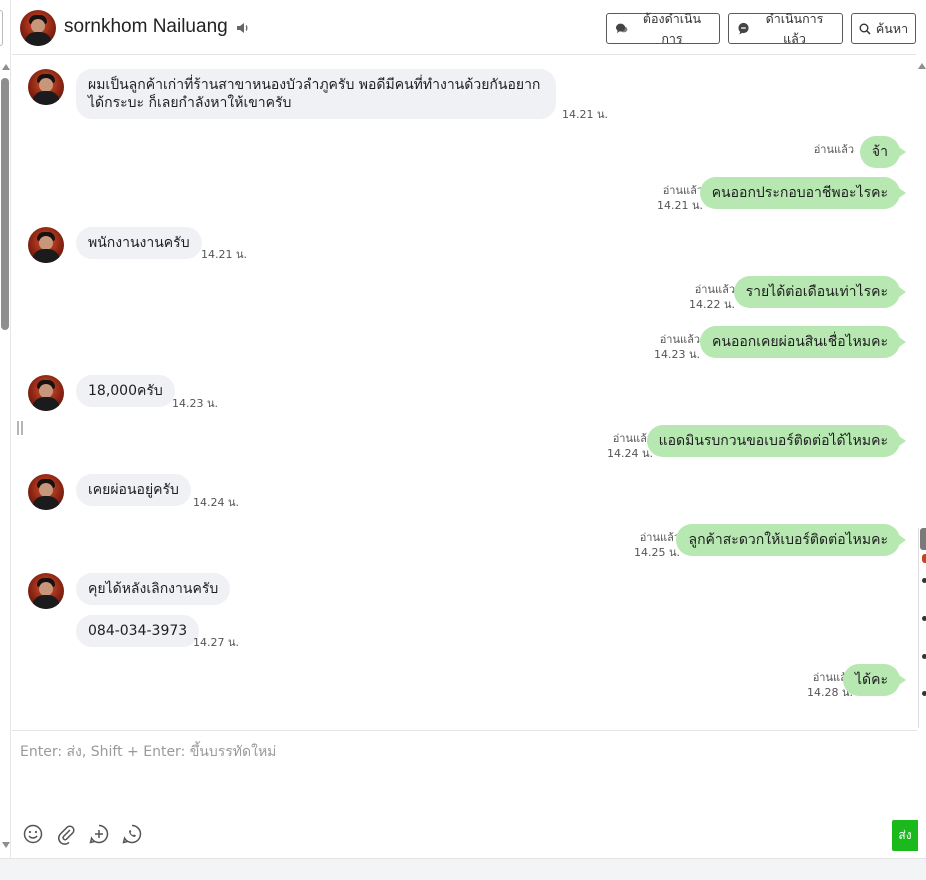 The image size is (926, 880). What do you see at coordinates (460, 776) in the screenshot?
I see `message-input` at bounding box center [460, 776].